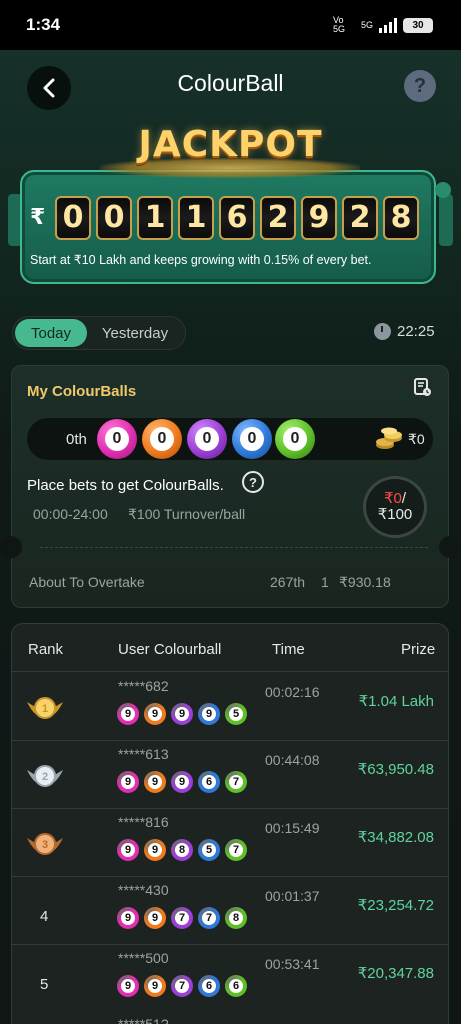 The image size is (461, 1024). What do you see at coordinates (44, 984) in the screenshot?
I see `rank-number: 5` at bounding box center [44, 984].